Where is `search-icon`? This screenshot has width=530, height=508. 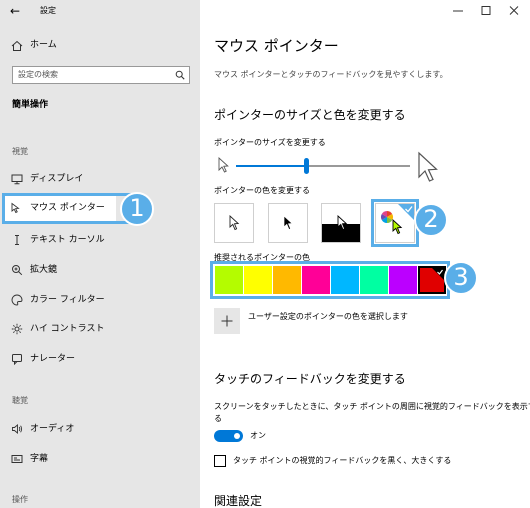
search-icon is located at coordinates (180, 75).